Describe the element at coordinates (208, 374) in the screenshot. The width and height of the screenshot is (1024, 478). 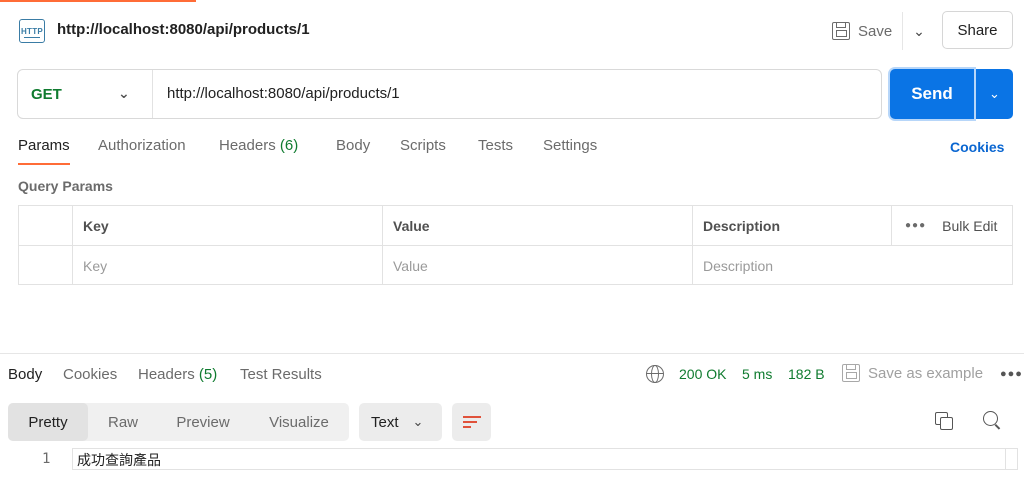
I see `response-headers-count: (5)` at that location.